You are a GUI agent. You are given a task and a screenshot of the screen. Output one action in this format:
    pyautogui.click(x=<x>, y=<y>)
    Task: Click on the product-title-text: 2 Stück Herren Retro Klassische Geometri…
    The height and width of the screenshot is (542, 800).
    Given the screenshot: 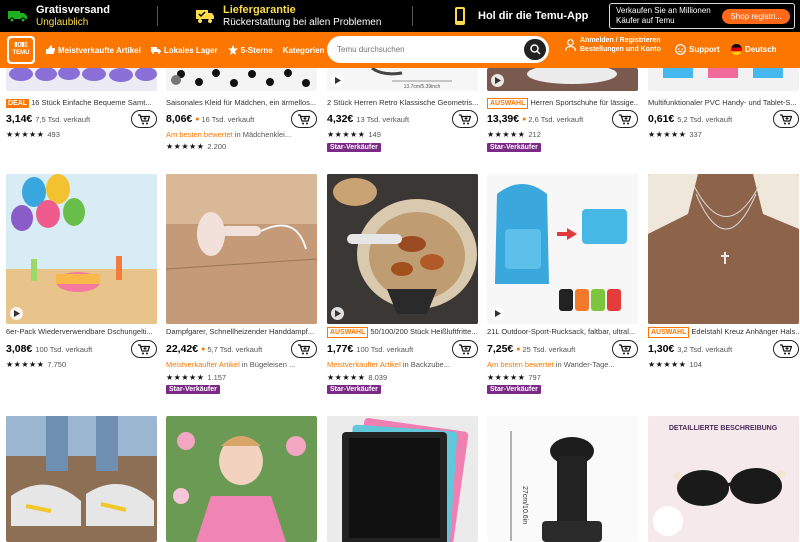 What is the action you would take?
    pyautogui.click(x=402, y=102)
    